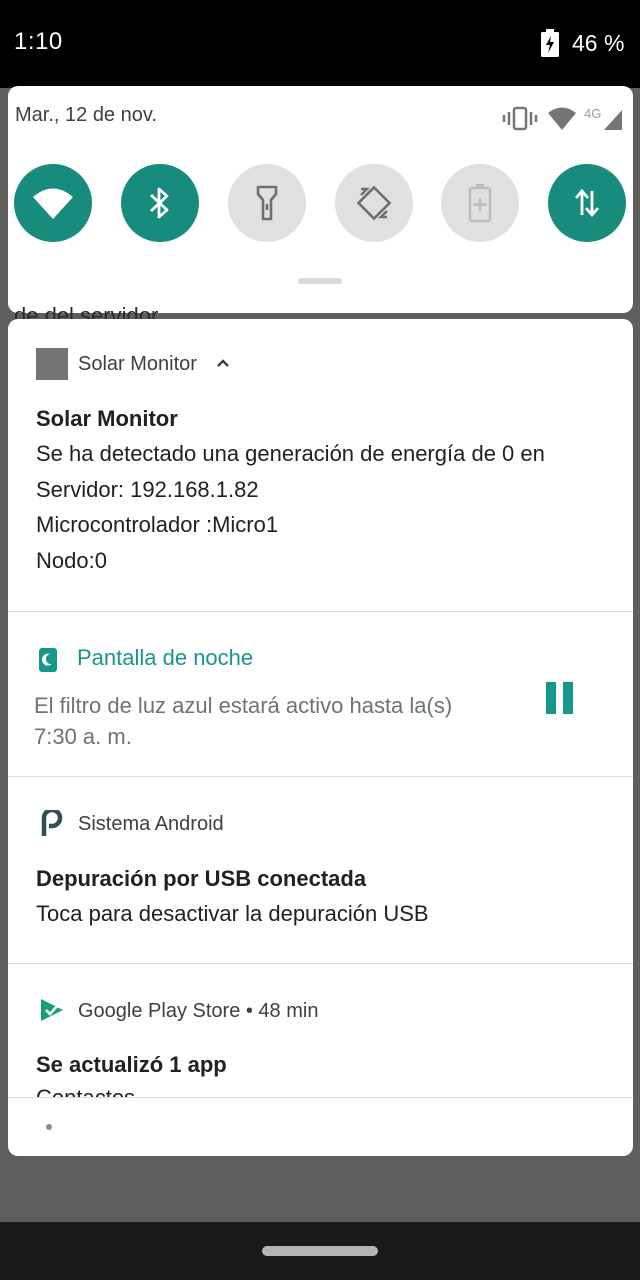 The image size is (640, 1280). I want to click on notification-text-line: Toca para desactivar la depuración USB, so click(232, 913).